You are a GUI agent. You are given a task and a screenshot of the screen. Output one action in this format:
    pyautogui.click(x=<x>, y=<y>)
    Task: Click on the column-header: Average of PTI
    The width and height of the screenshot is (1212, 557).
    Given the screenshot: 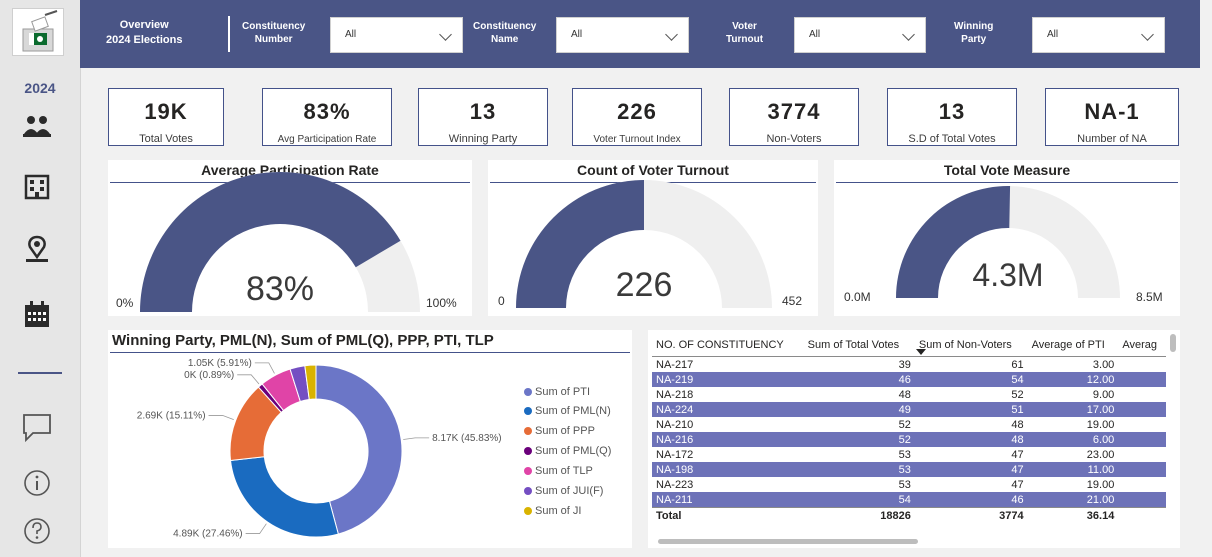 What is the action you would take?
    pyautogui.click(x=1073, y=345)
    